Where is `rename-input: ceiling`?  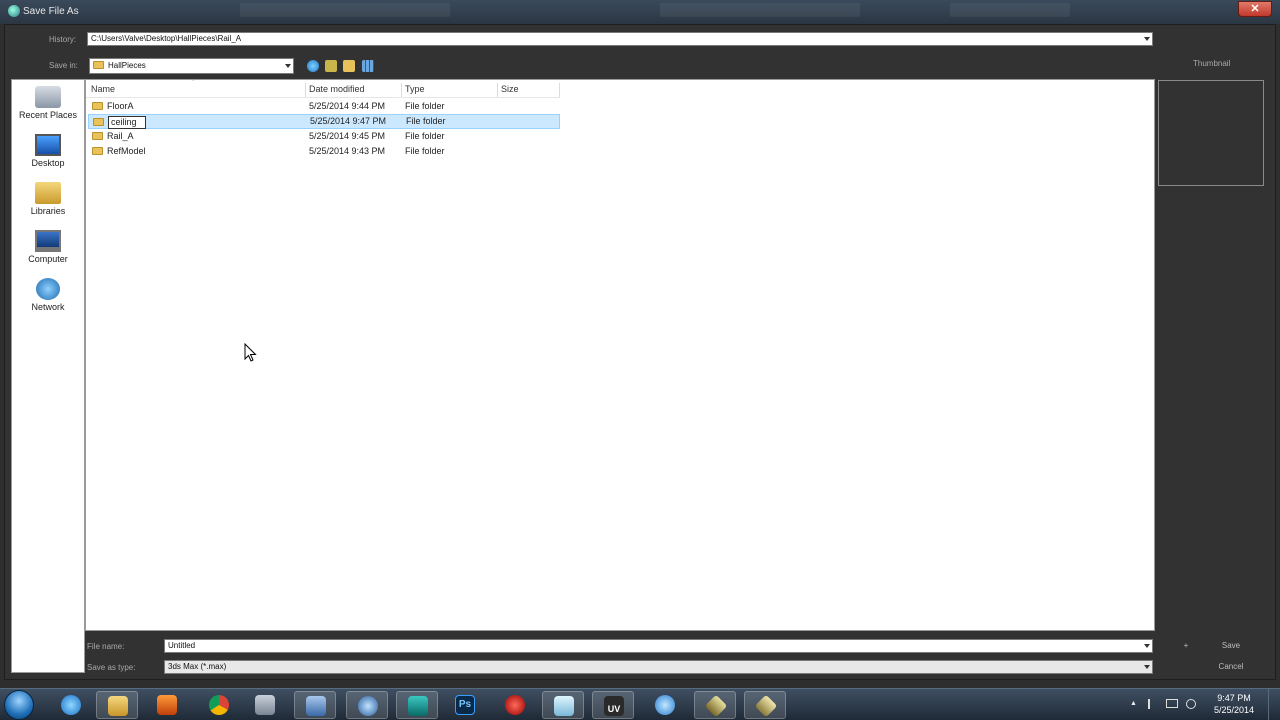 rename-input: ceiling is located at coordinates (127, 122).